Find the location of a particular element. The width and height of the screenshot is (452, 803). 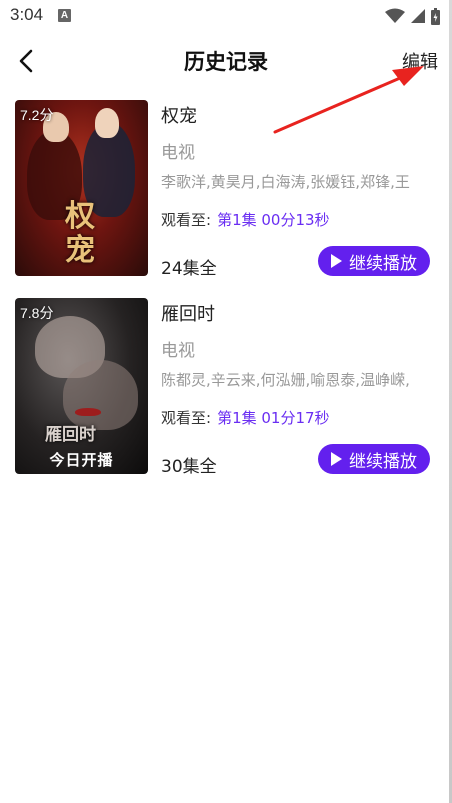

poster-image: 雁回时 今日开播 7.8分 is located at coordinates (81, 386).